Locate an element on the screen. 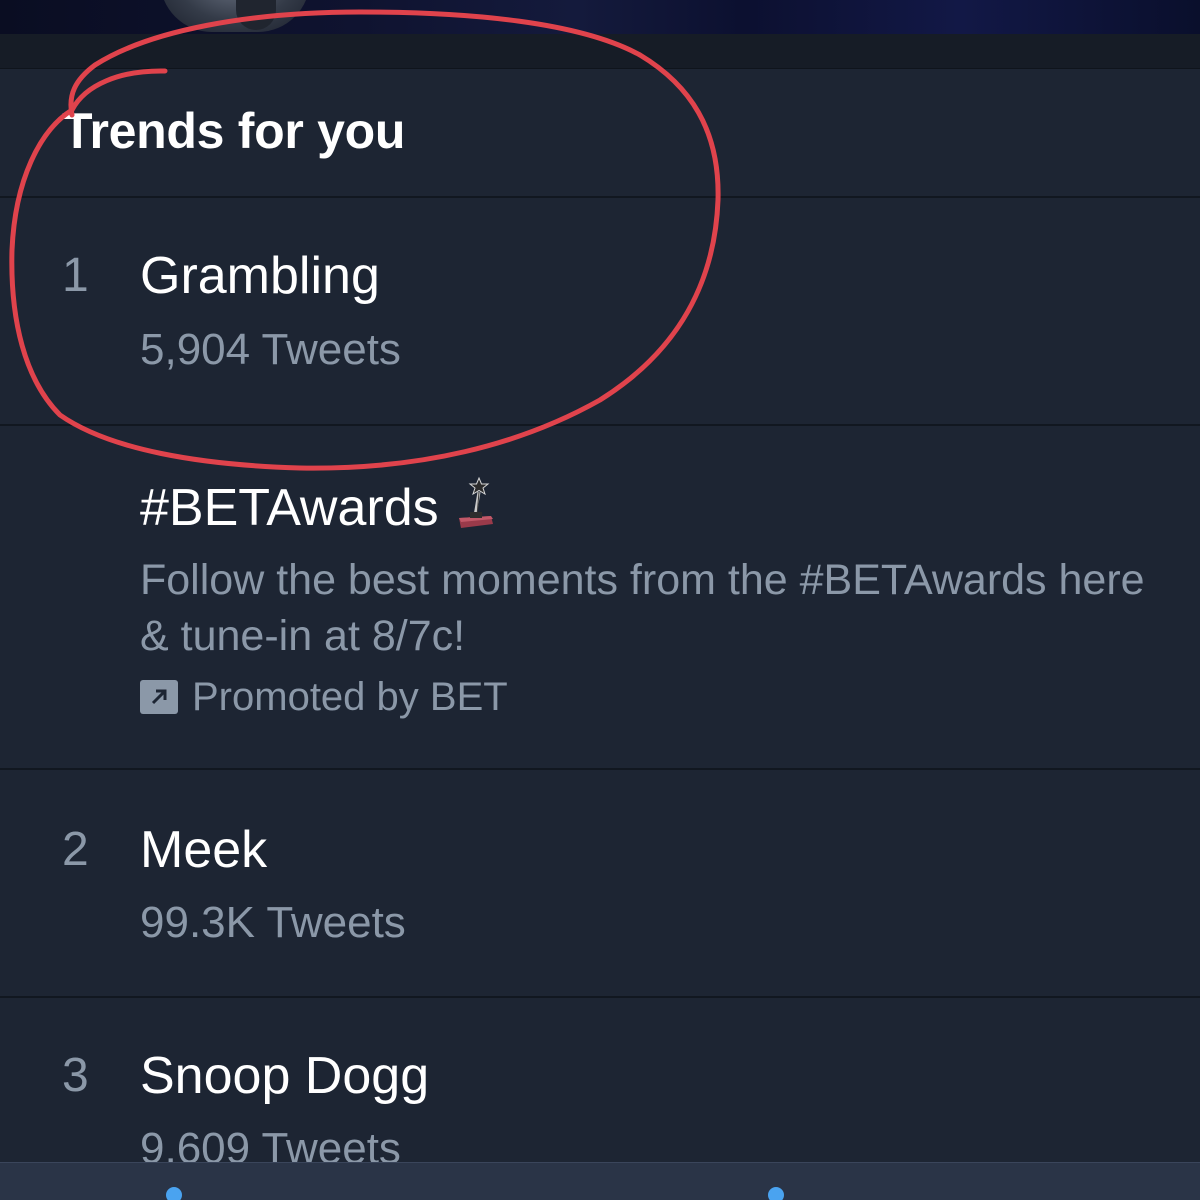 The width and height of the screenshot is (1200, 1200). promoted-by-text: Promoted by BET is located at coordinates (350, 697).